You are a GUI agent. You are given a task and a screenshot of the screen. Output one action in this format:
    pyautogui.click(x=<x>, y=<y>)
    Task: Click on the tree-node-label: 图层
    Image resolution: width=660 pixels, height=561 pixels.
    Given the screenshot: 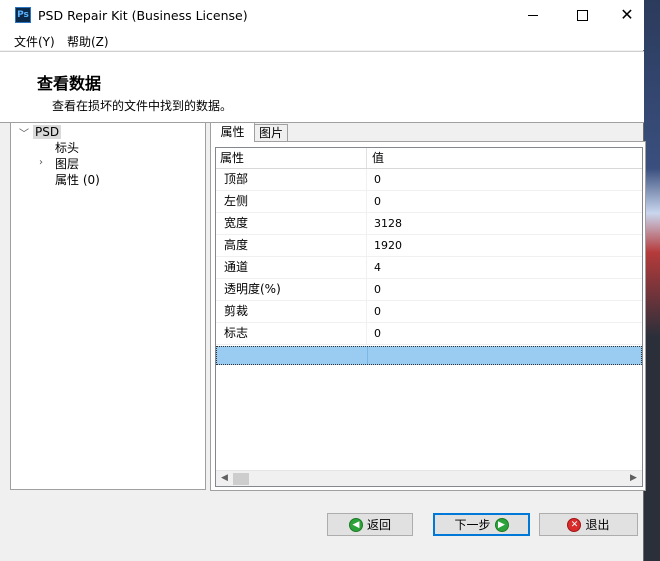 What is the action you would take?
    pyautogui.click(x=67, y=164)
    